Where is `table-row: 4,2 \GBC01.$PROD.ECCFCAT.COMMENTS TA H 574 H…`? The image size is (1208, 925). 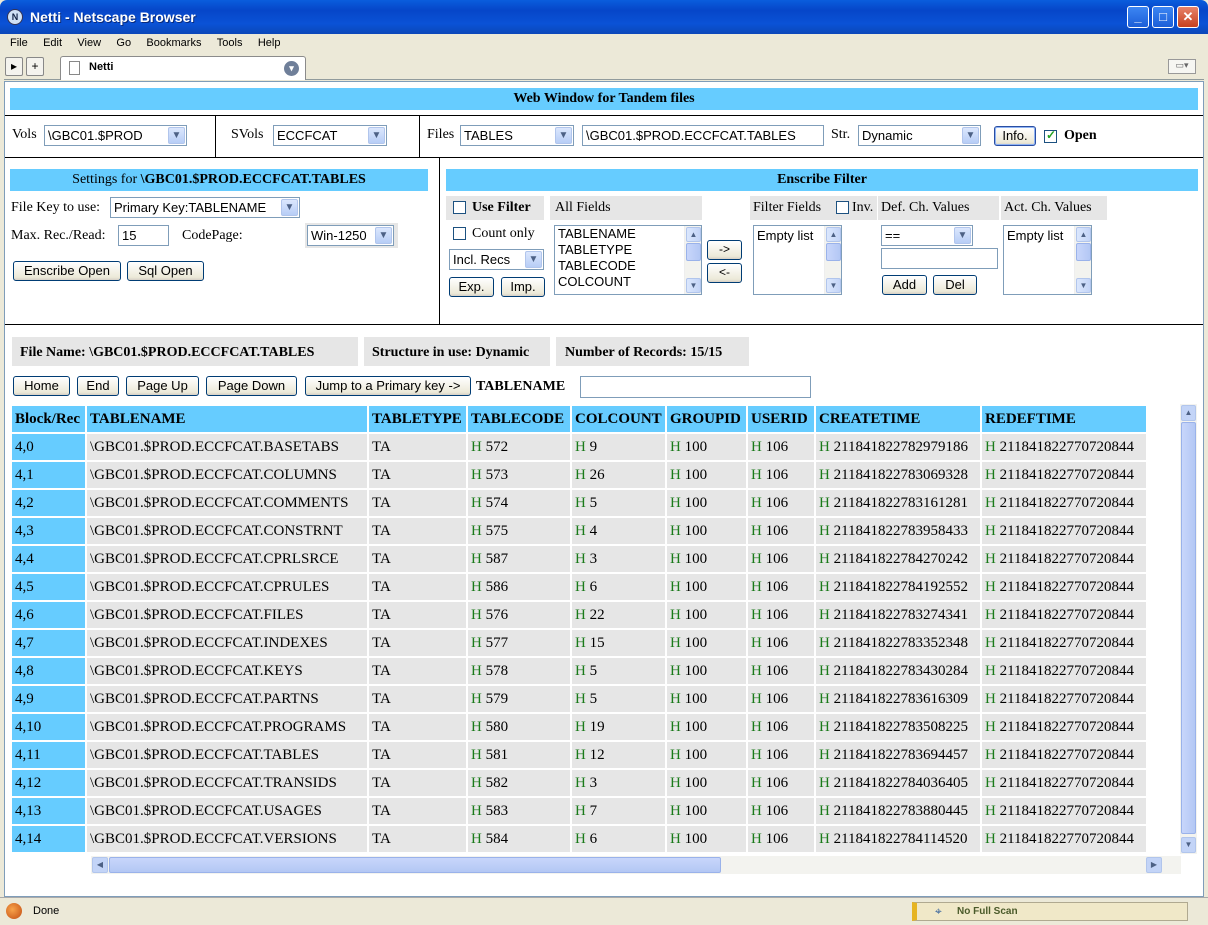 table-row: 4,2 \GBC01.$PROD.ECCFCAT.COMMENTS TA H 574 H… is located at coordinates (579, 503).